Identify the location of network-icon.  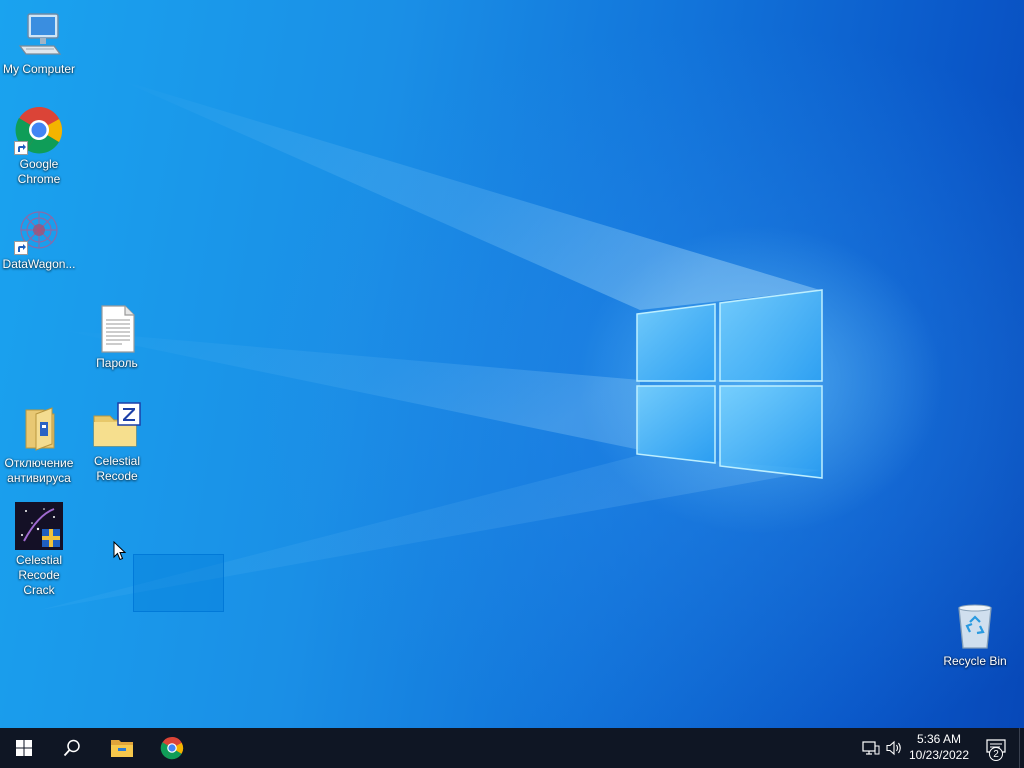
(871, 748).